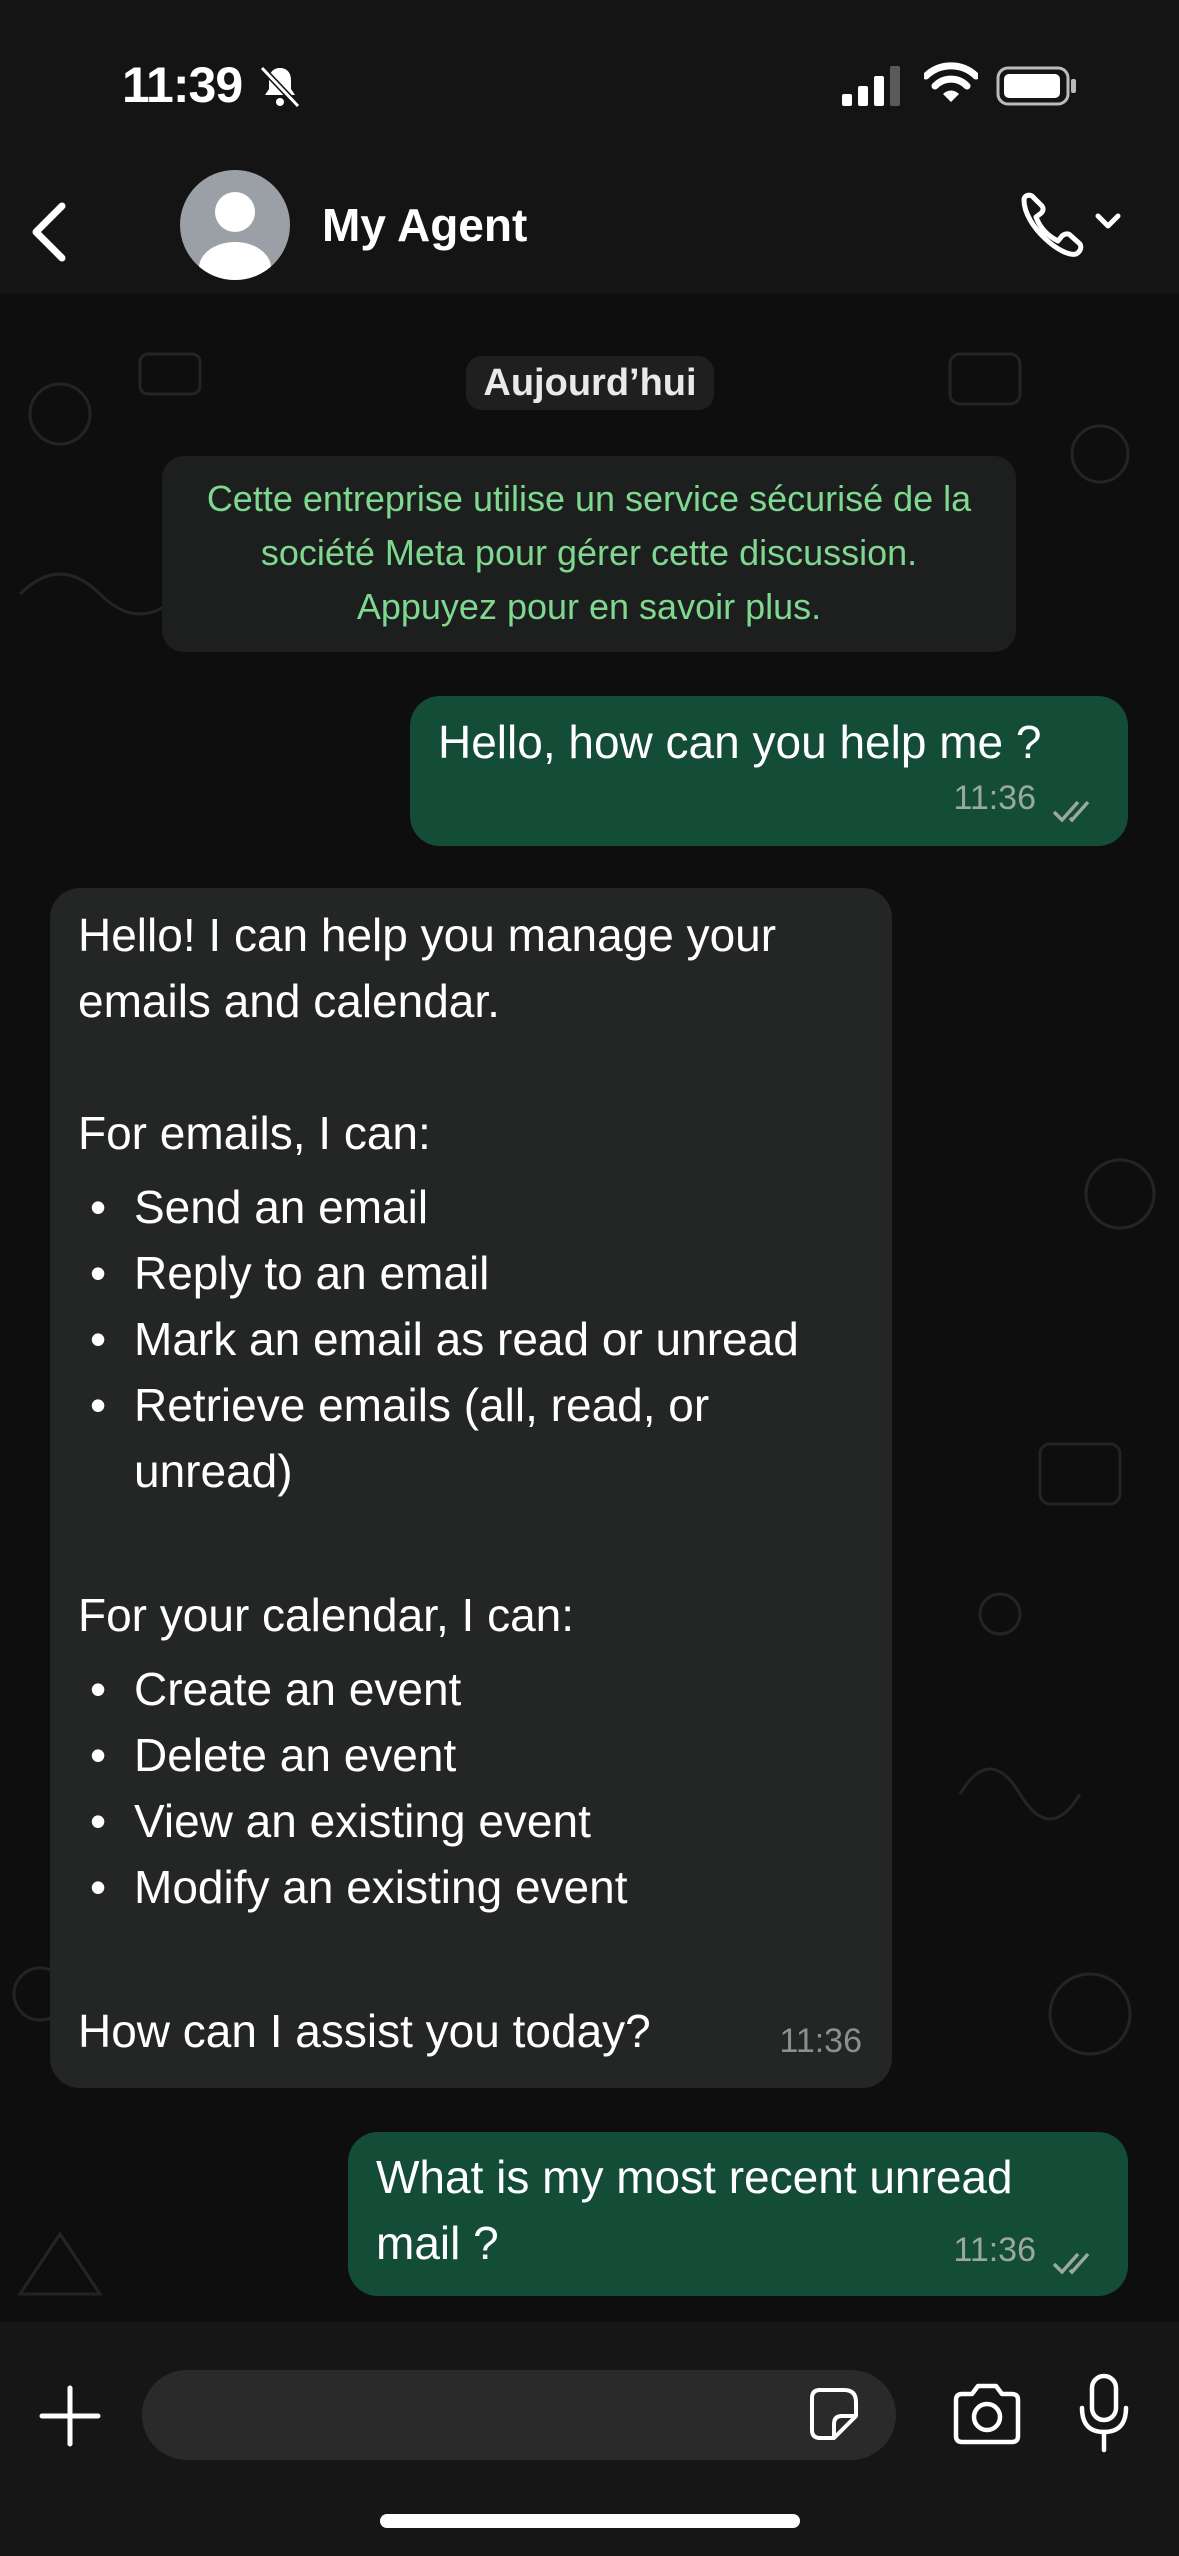 The width and height of the screenshot is (1179, 2556). What do you see at coordinates (424, 225) in the screenshot?
I see `contact-name: My Agent` at bounding box center [424, 225].